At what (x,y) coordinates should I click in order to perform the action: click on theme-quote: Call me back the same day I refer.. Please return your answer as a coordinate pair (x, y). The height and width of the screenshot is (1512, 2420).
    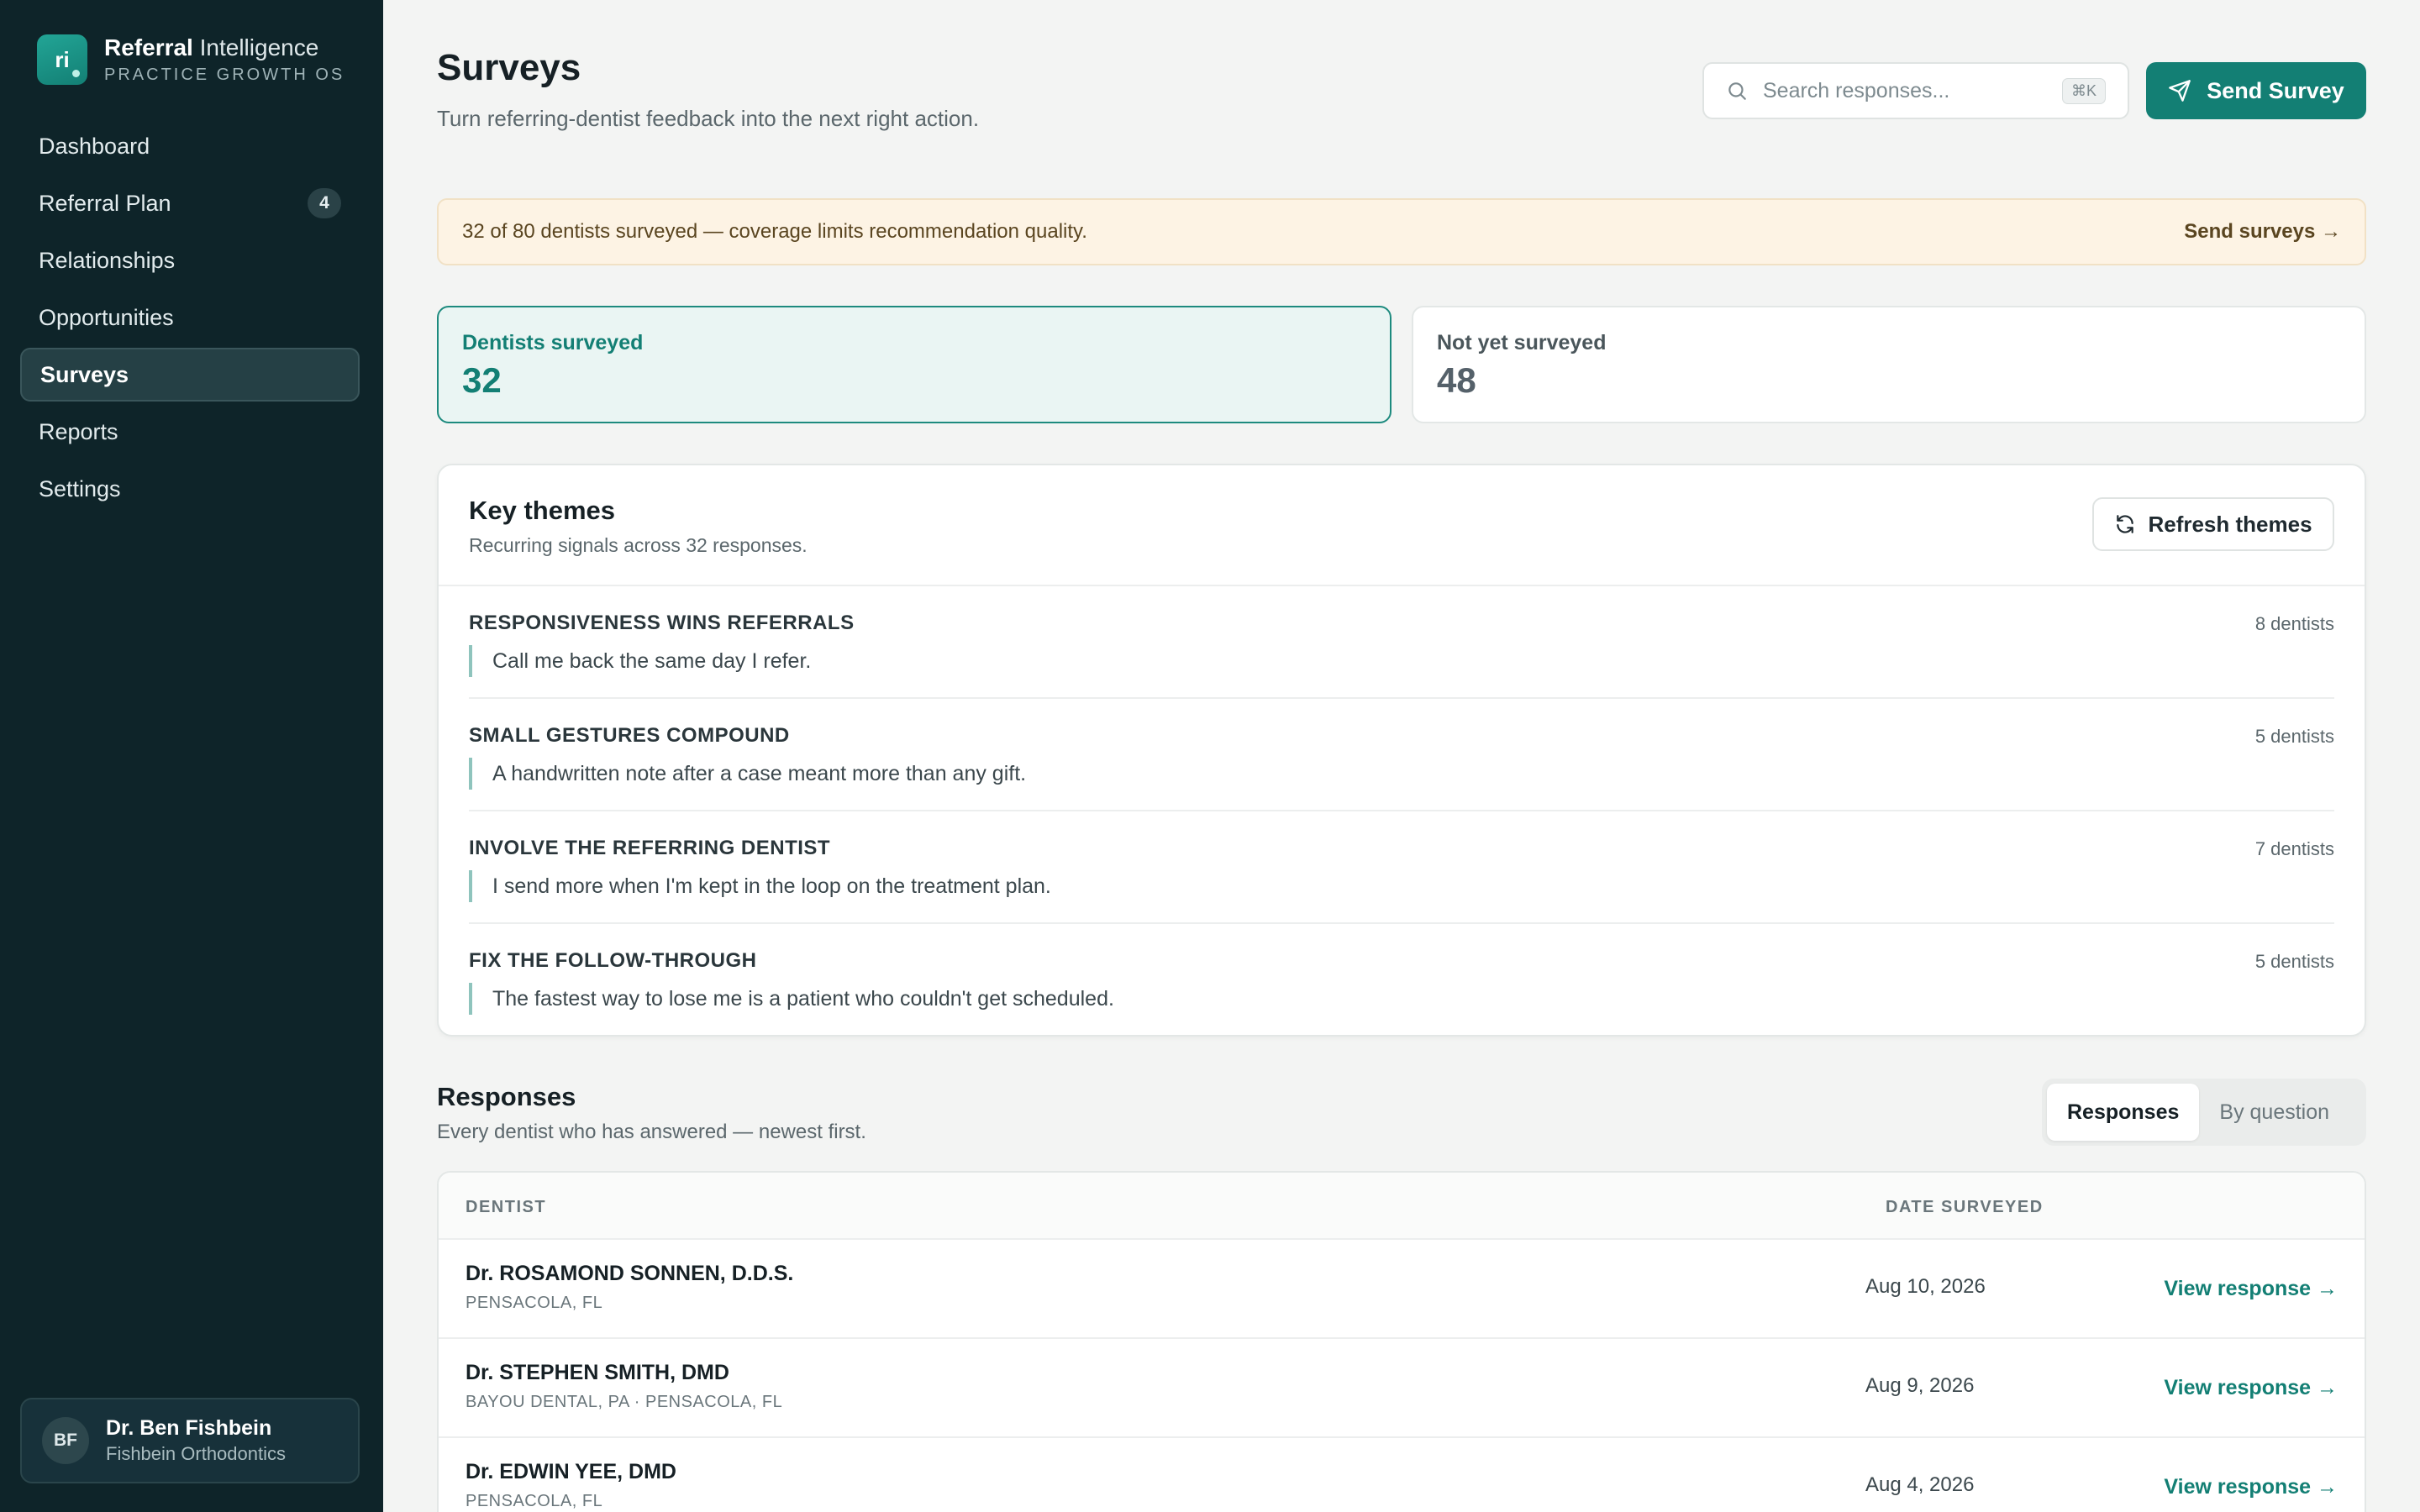
    Looking at the image, I should click on (640, 661).